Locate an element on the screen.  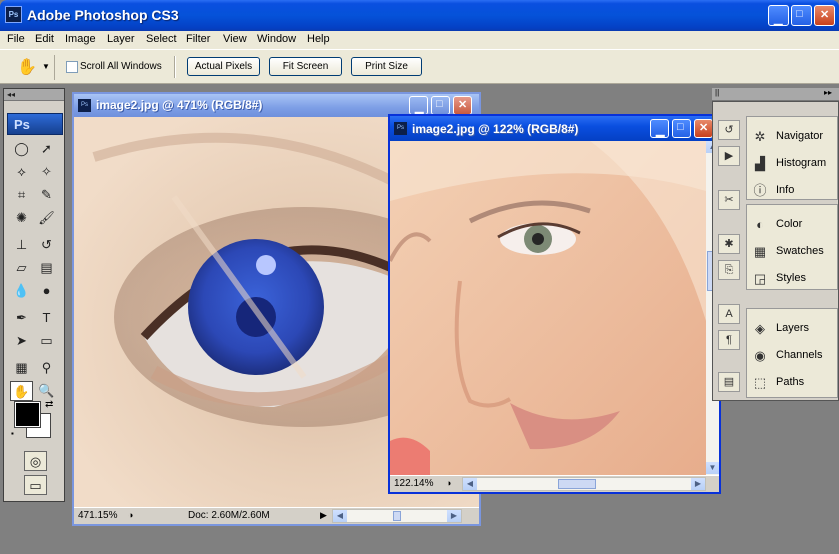
magic-wand-tool-icon: ✧ is located at coordinates (46, 172).